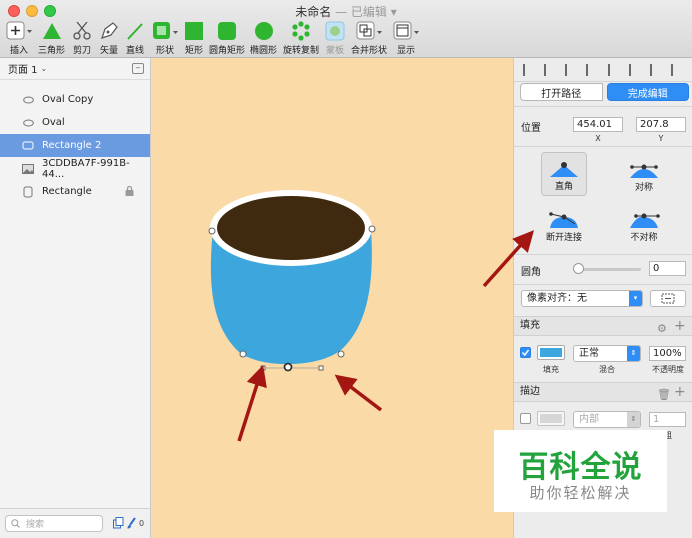  What do you see at coordinates (607, 353) in the screenshot?
I see `blend-mode-select: 正常 ⇕` at bounding box center [607, 353].